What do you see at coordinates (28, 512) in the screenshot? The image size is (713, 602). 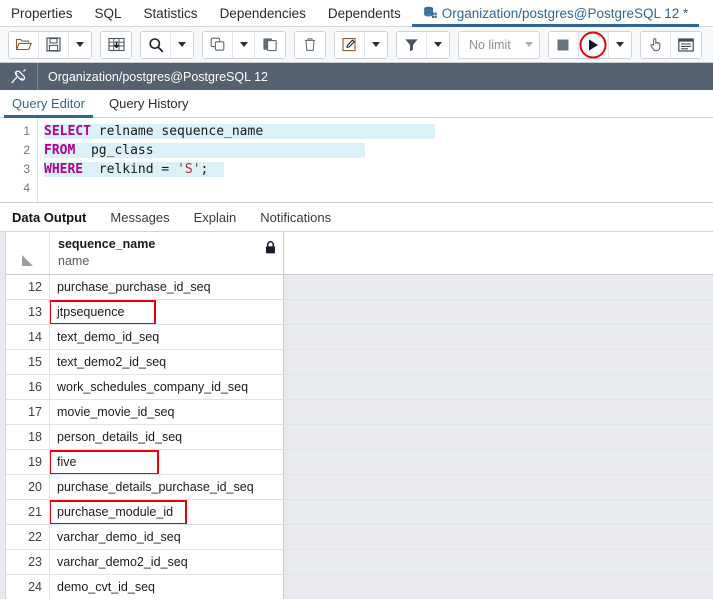 I see `row-number-cell: 21` at bounding box center [28, 512].